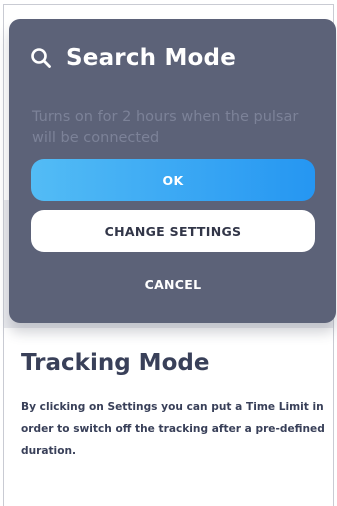  I want to click on cancel-button: CANCEL, so click(173, 284).